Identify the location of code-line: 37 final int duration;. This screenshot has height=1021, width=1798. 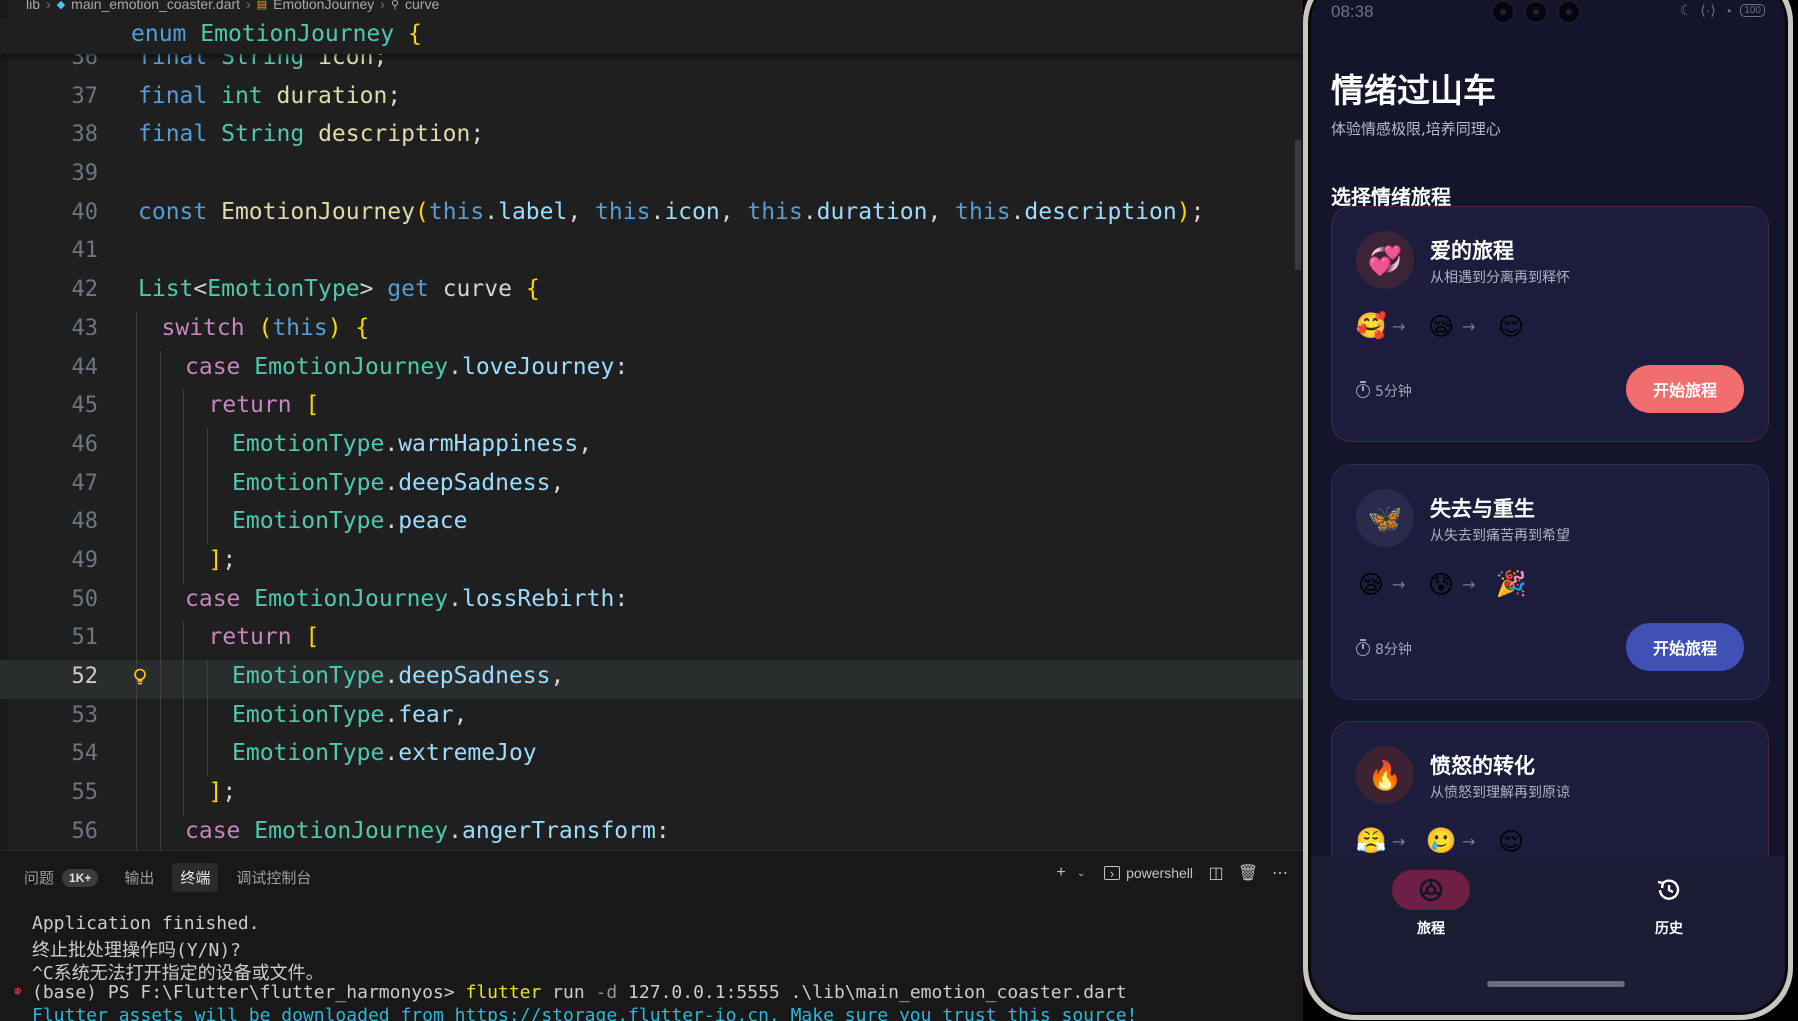
(651, 99).